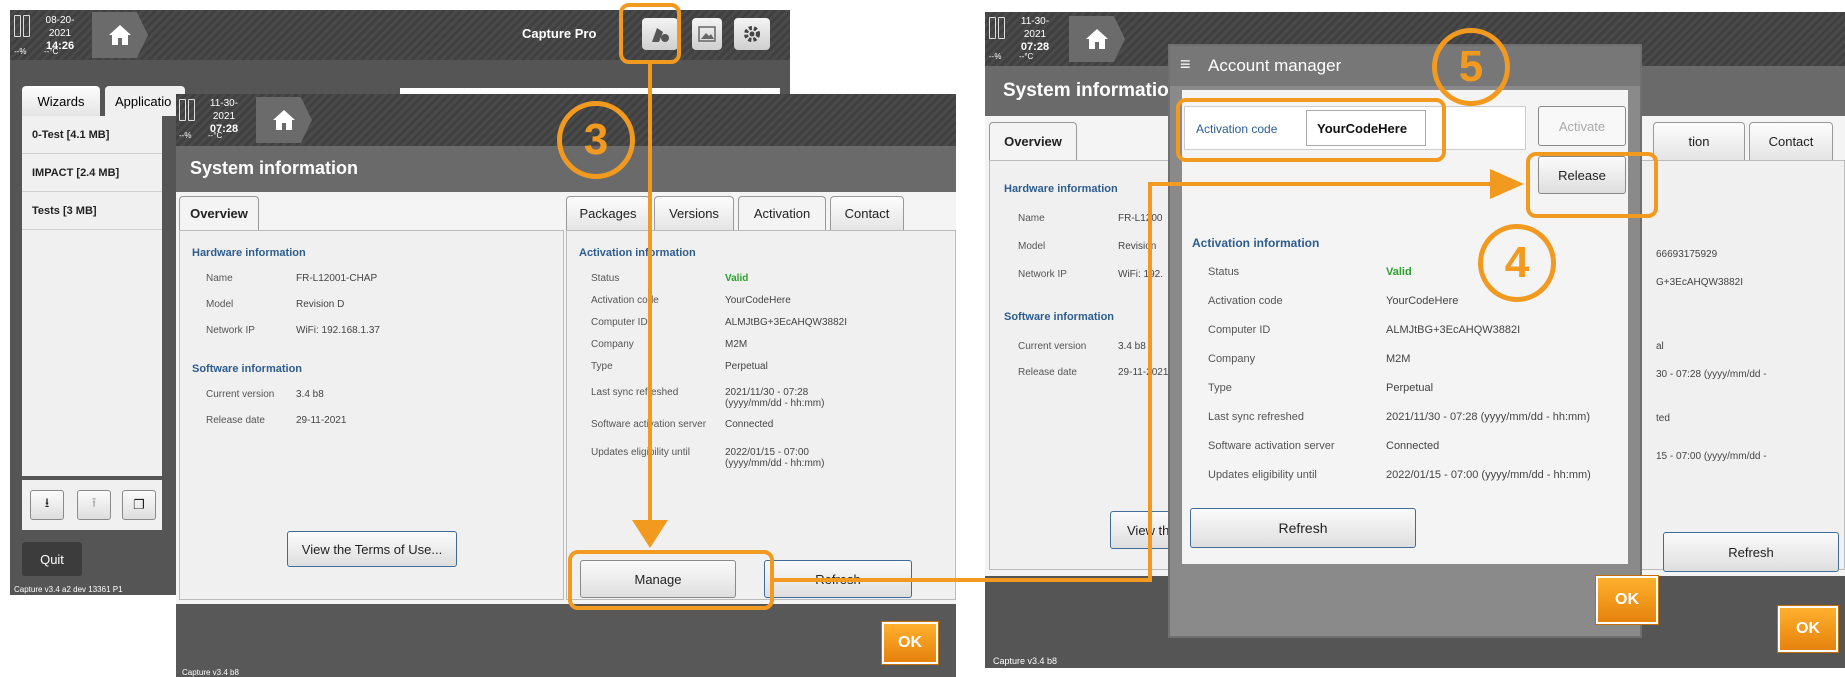 Image resolution: width=1845 pixels, height=677 pixels. I want to click on image-icon, so click(707, 34).